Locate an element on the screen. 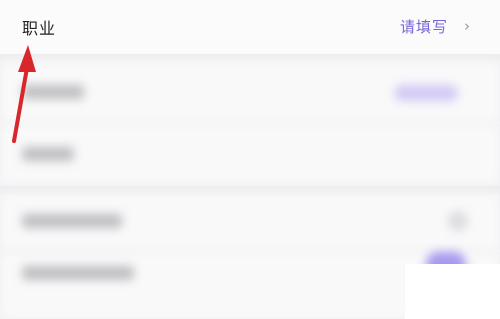 The height and width of the screenshot is (319, 500). red-arrow-icon is located at coordinates (24, 94).